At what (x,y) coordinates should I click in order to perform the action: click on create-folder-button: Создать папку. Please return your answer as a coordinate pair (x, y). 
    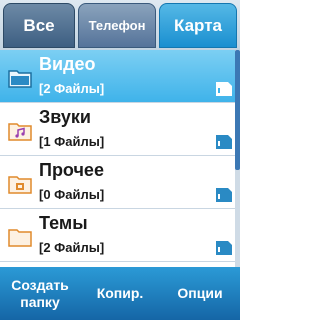
    Looking at the image, I should click on (40, 293).